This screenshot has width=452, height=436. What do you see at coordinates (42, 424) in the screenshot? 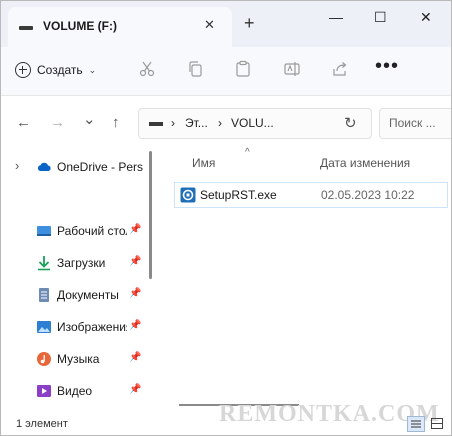
I see `status-item-count: 1 элемент` at bounding box center [42, 424].